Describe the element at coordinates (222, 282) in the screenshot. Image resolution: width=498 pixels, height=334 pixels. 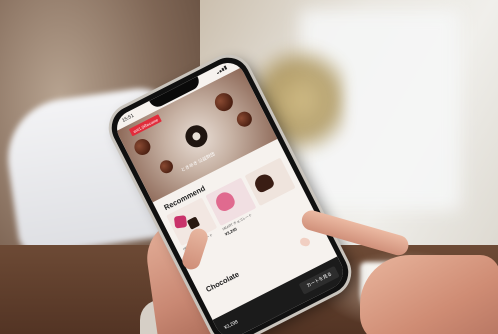
I see `chocolate-title: Chocolate` at that location.